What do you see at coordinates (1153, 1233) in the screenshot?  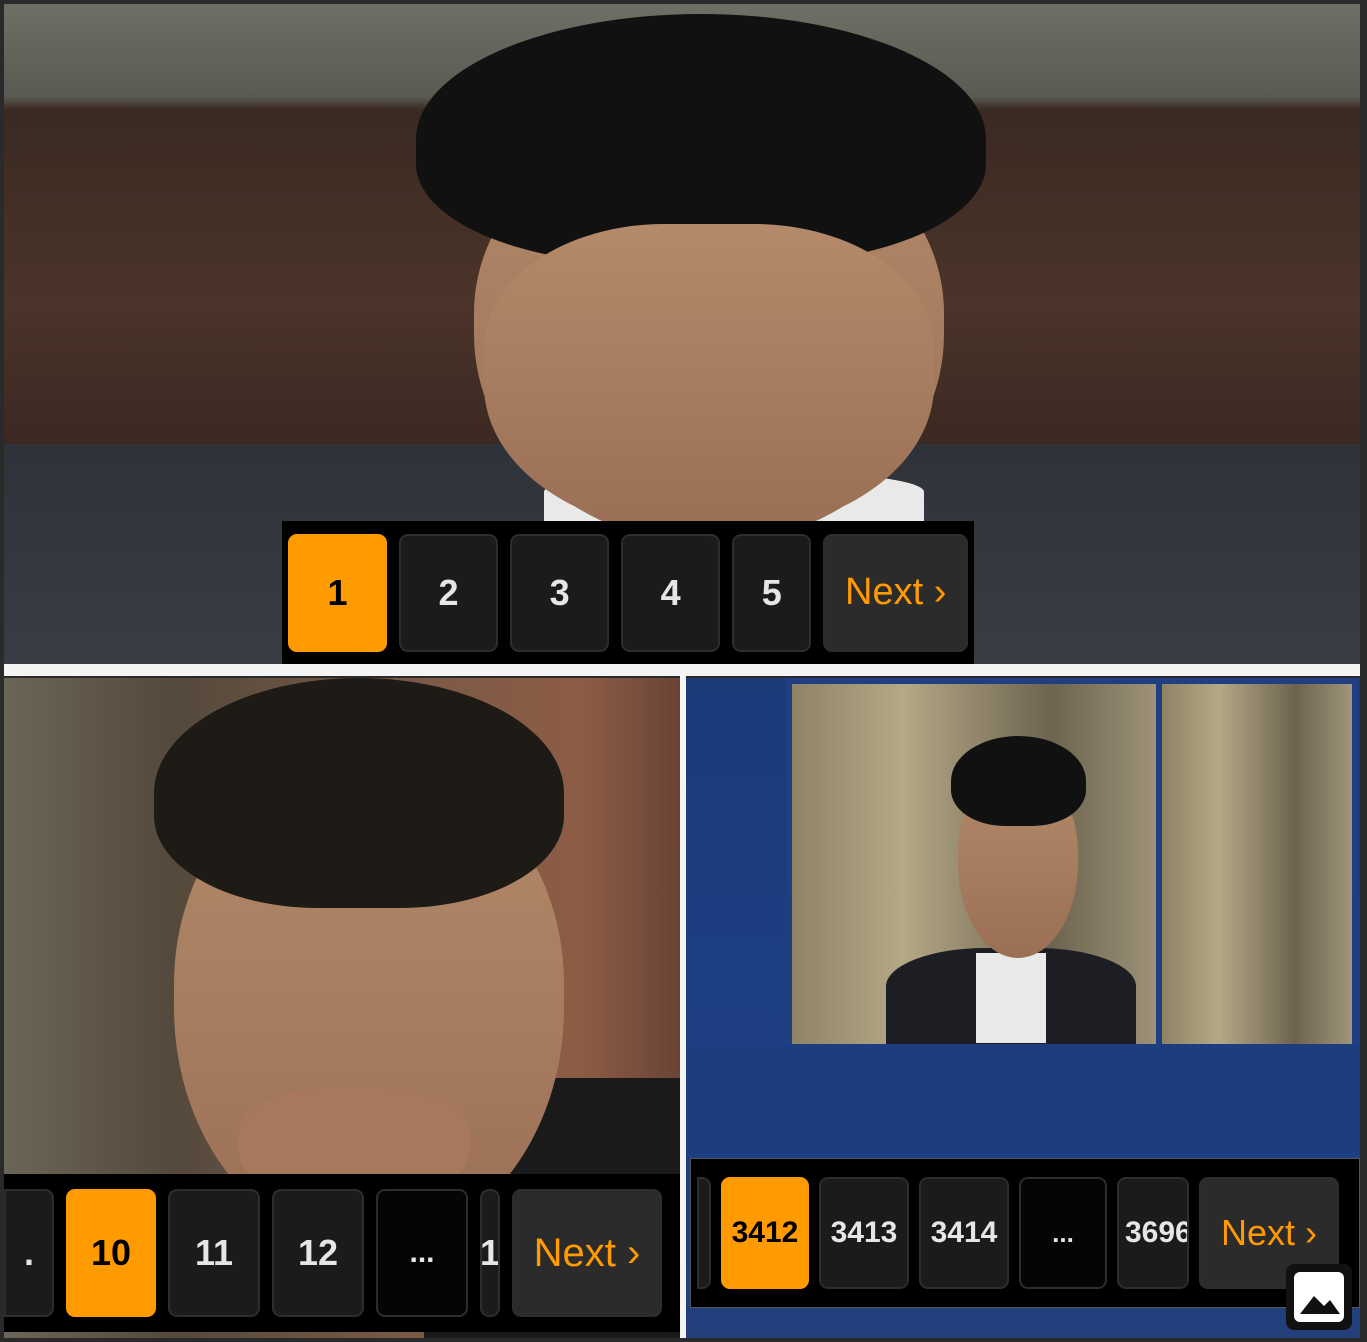 I see `page-button-3696: 3696` at bounding box center [1153, 1233].